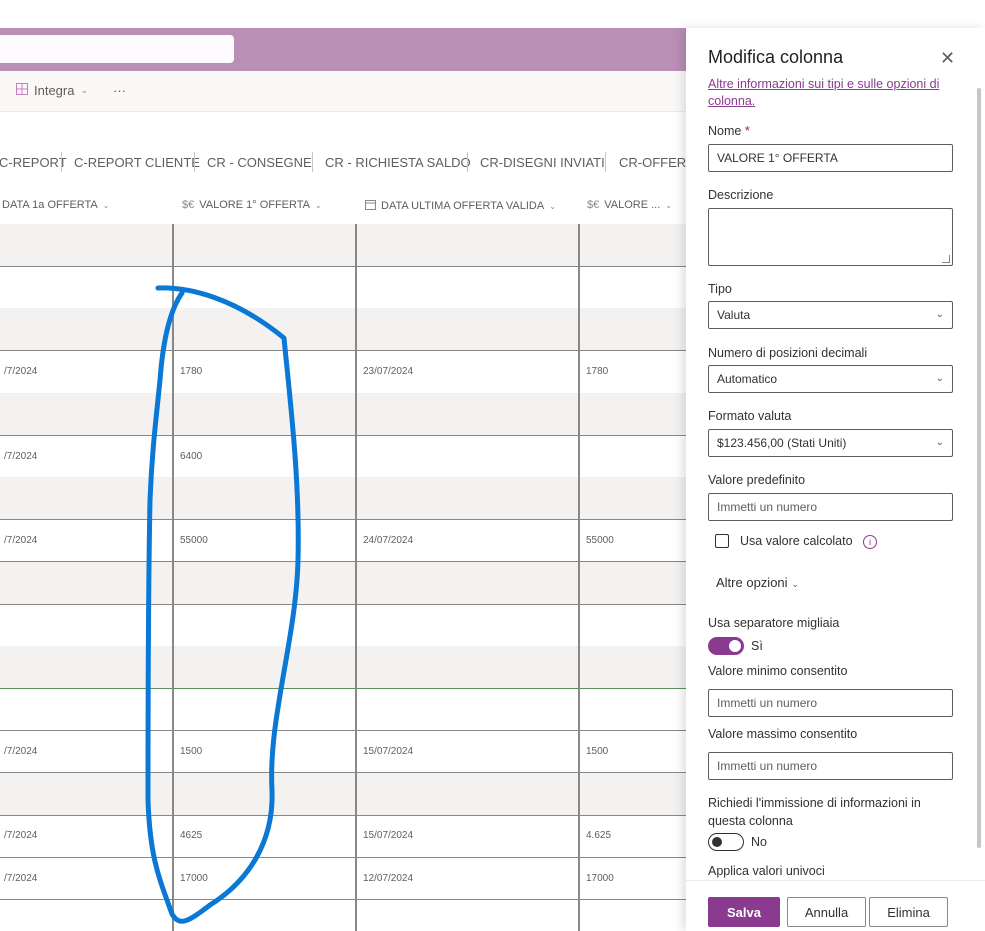 Image resolution: width=985 pixels, height=931 pixels. I want to click on default-value-input: Immetti un numero, so click(830, 507).